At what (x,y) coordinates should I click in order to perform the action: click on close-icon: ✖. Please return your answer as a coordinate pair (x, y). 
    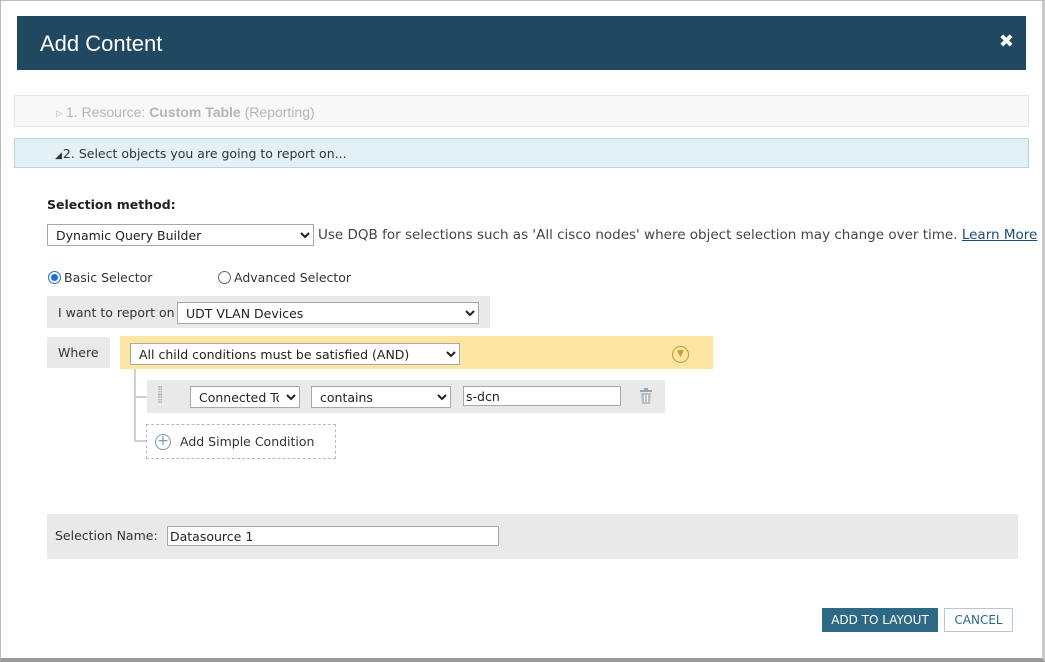
    Looking at the image, I should click on (1006, 42).